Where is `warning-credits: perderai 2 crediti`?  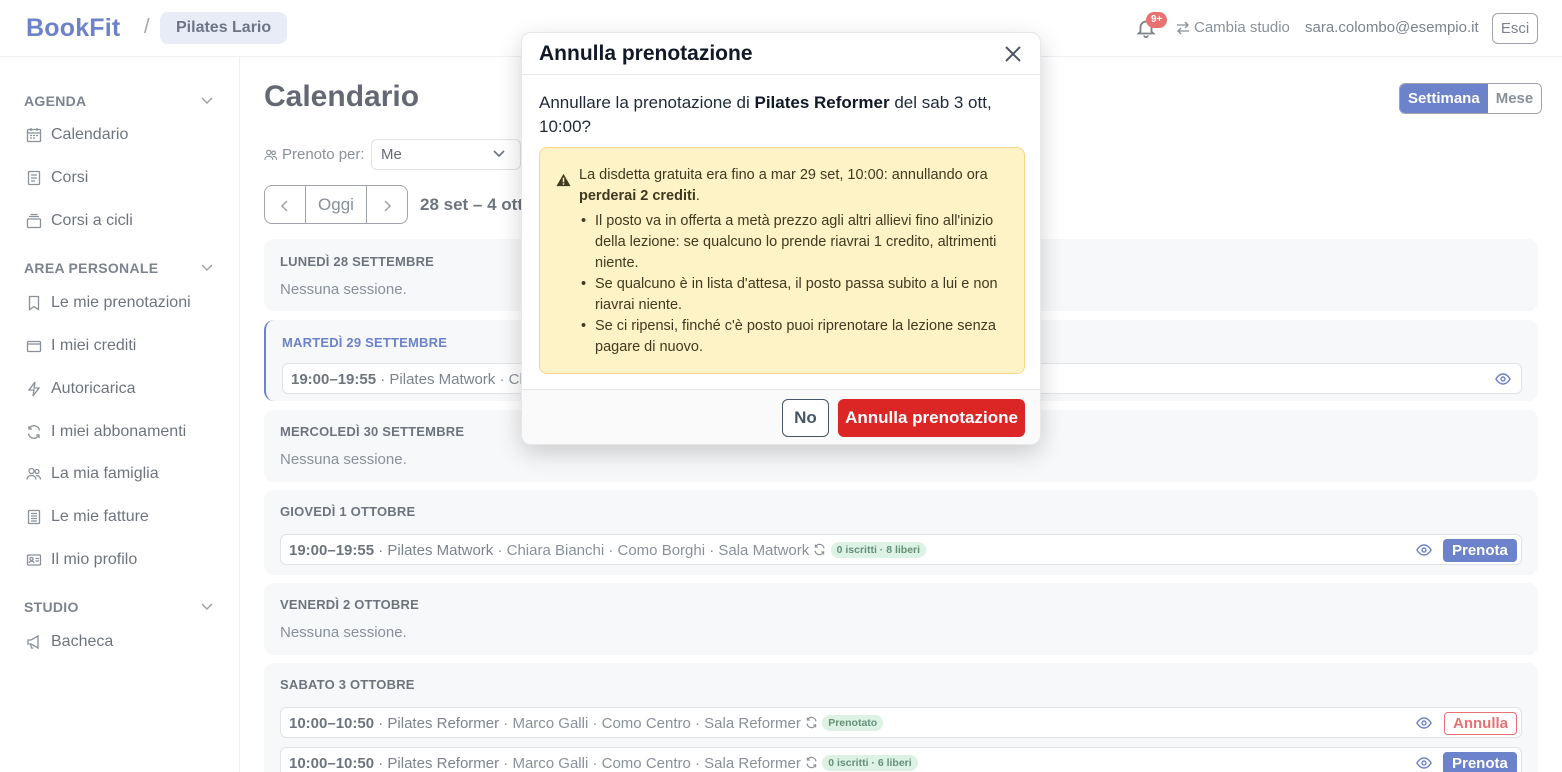
warning-credits: perderai 2 crediti is located at coordinates (637, 196).